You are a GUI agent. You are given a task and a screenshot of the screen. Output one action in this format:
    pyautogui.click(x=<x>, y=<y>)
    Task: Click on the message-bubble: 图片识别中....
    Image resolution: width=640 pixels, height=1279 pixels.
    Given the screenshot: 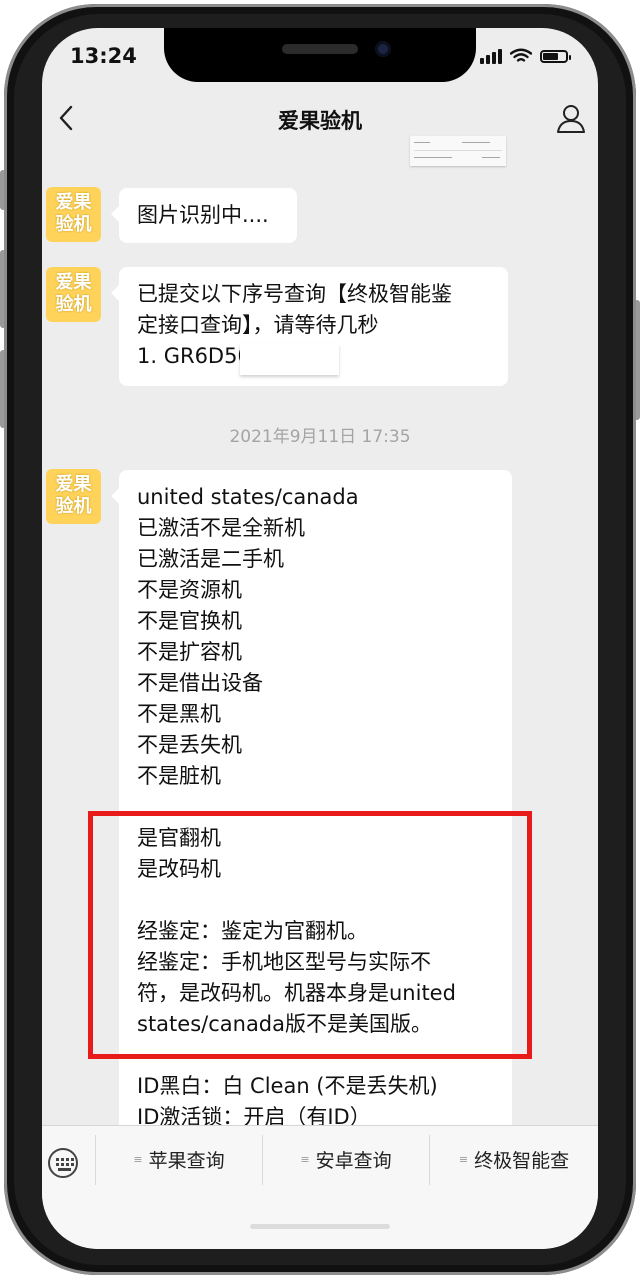 What is the action you would take?
    pyautogui.click(x=204, y=215)
    